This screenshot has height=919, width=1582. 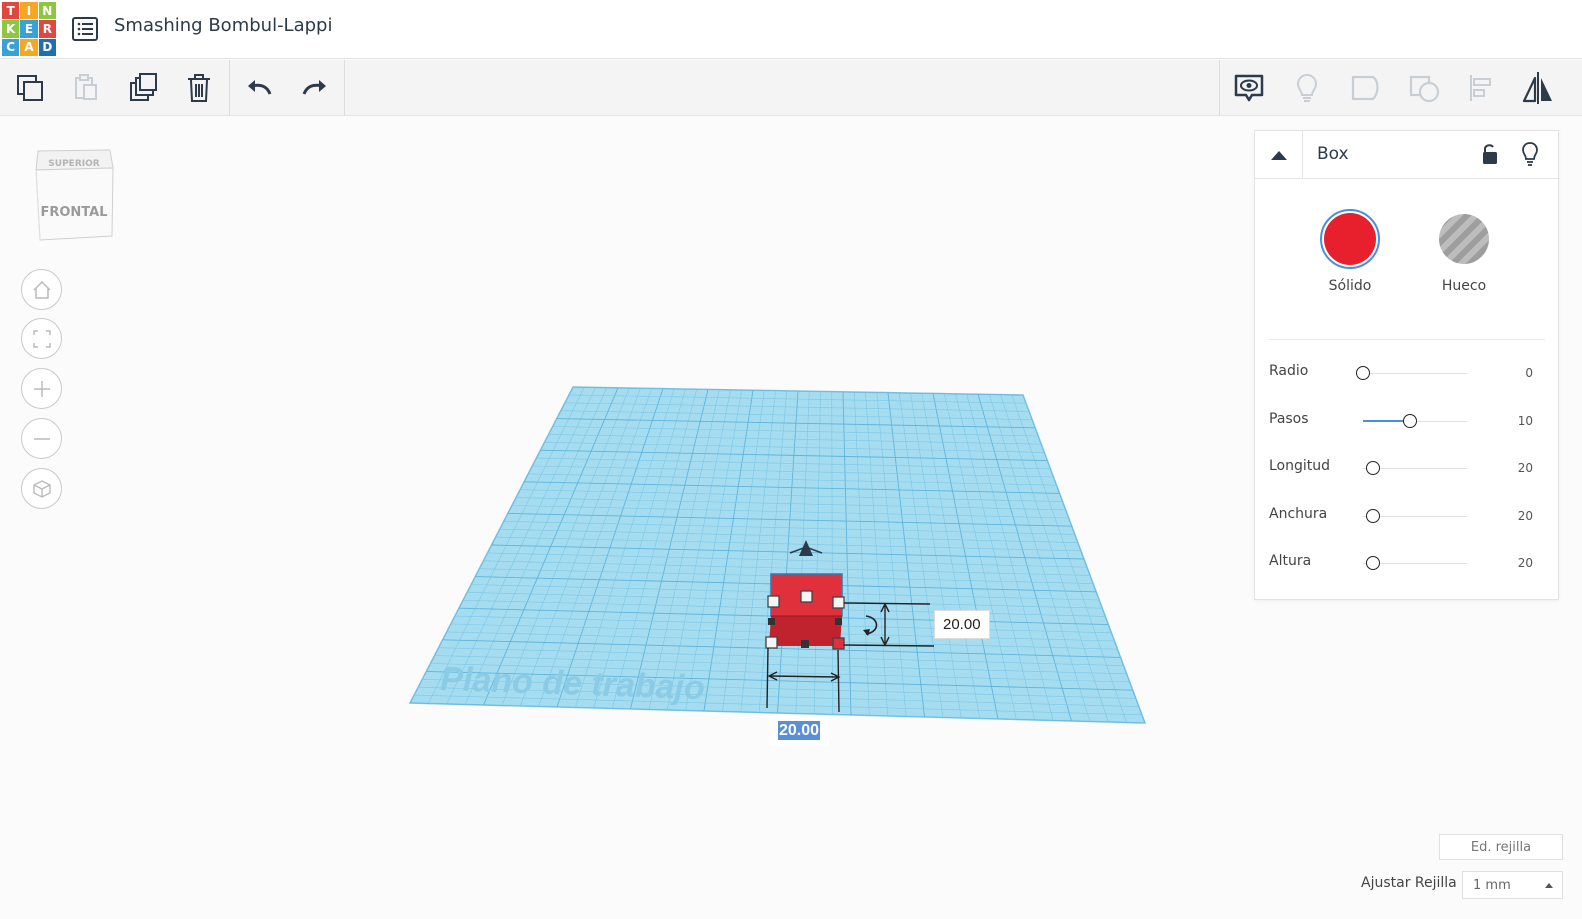 I want to click on perspective-icon, so click(x=41, y=488).